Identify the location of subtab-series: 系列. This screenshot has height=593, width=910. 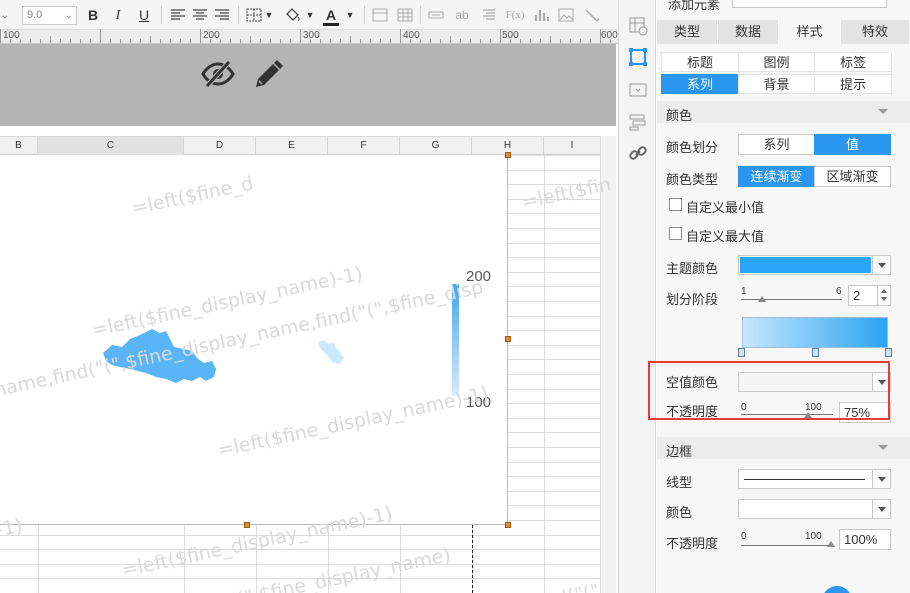
(700, 84).